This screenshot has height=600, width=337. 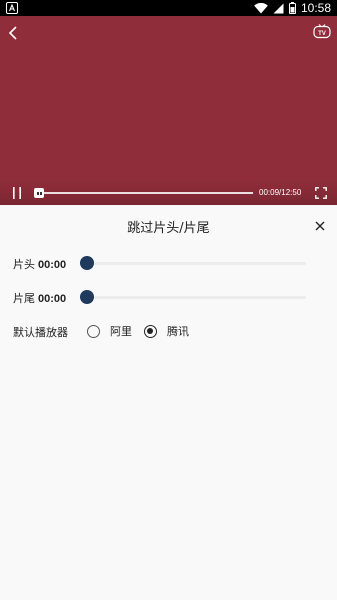 What do you see at coordinates (93, 331) in the screenshot?
I see `radio-ali` at bounding box center [93, 331].